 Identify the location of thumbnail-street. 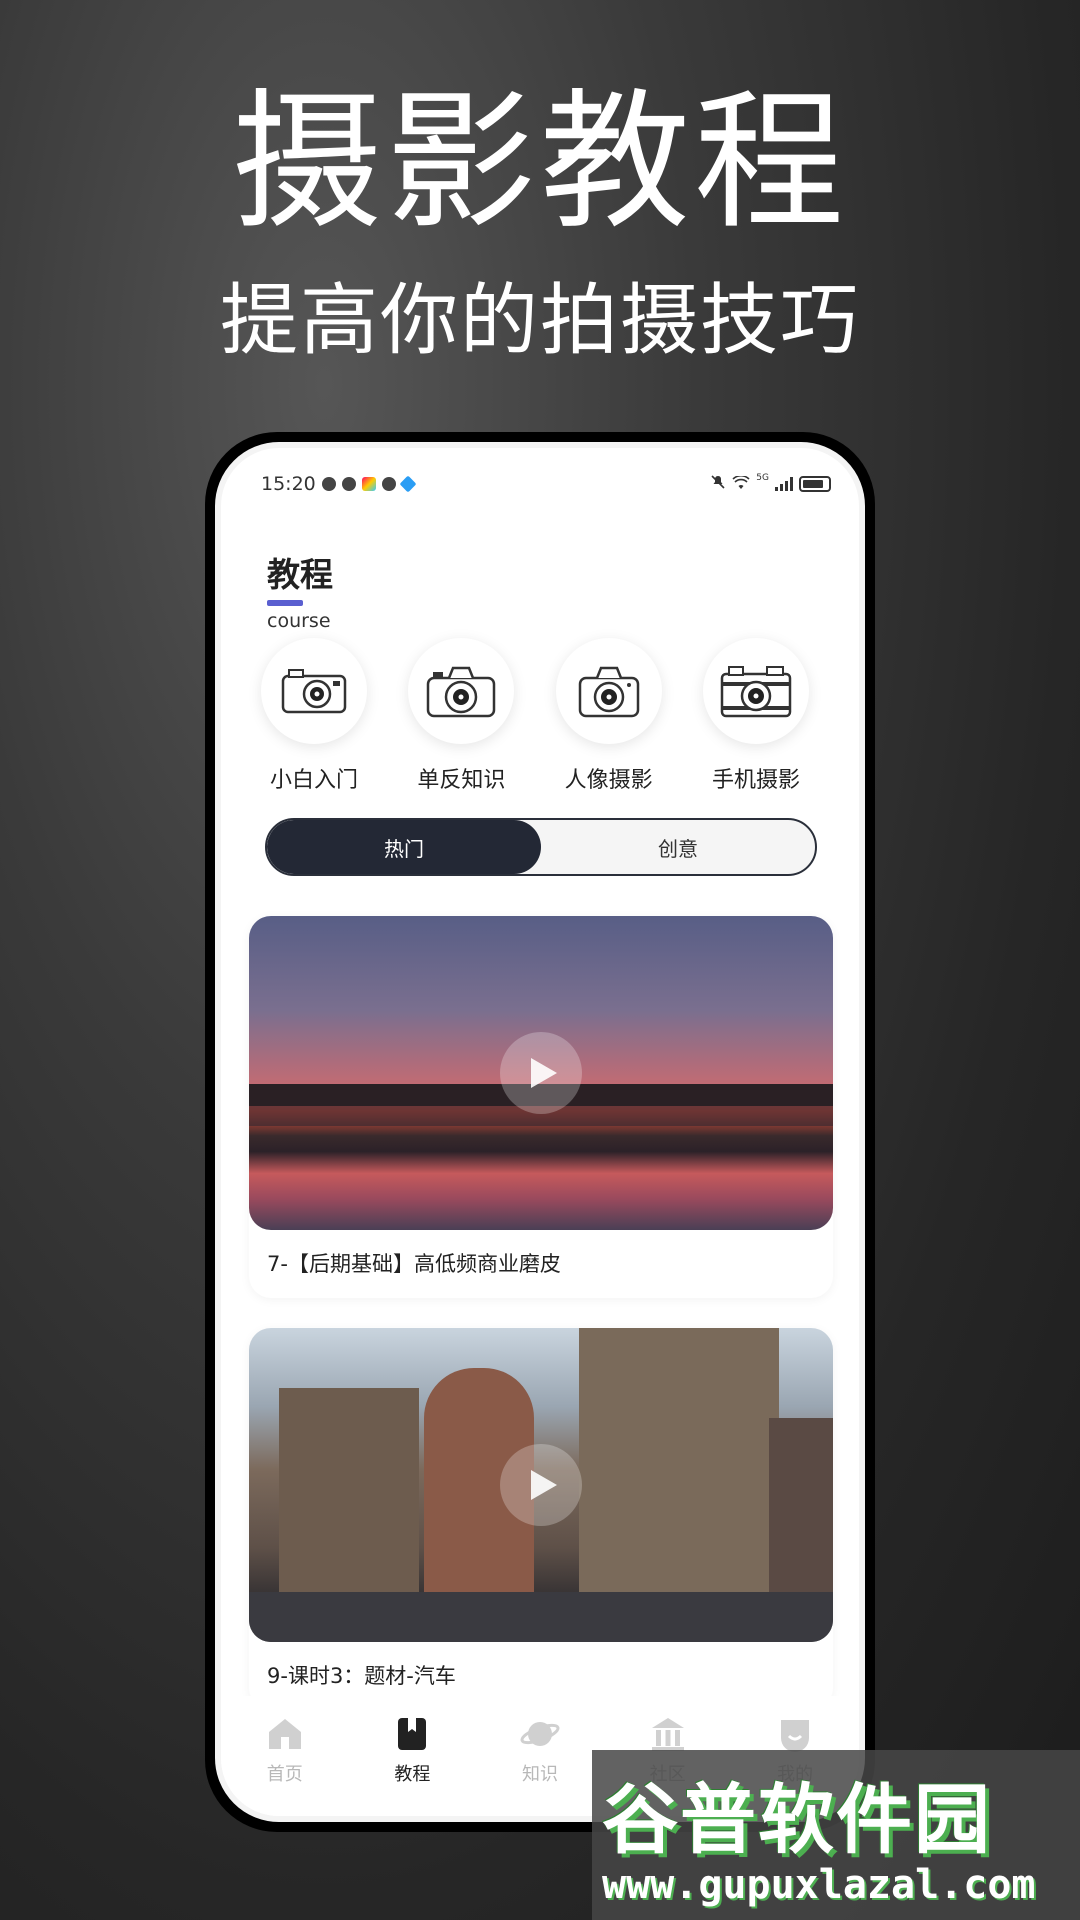
(541, 1617).